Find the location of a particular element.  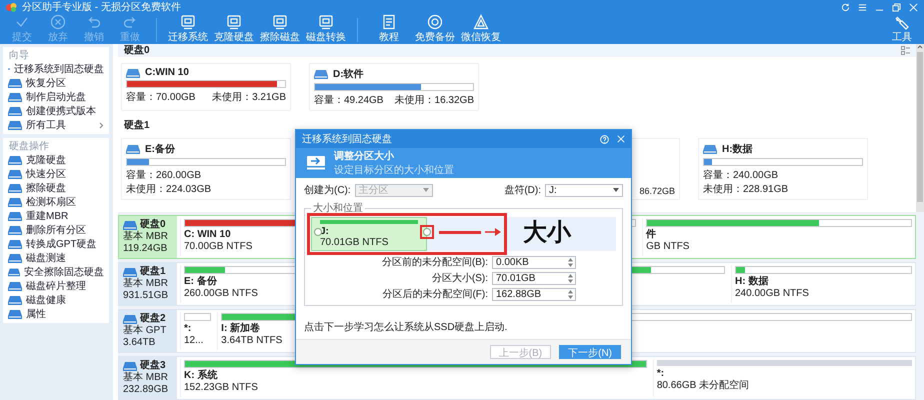

partition-label: E: 备份 is located at coordinates (200, 282).